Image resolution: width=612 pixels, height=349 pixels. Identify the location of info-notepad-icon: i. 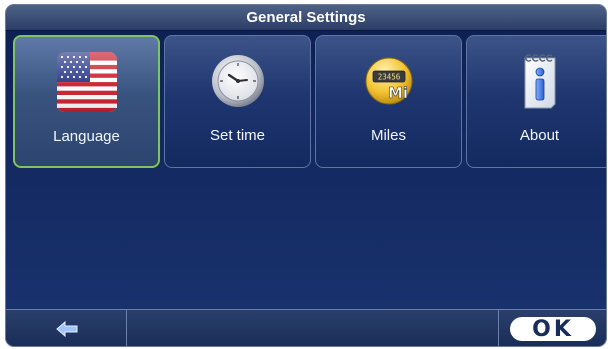
(539, 79).